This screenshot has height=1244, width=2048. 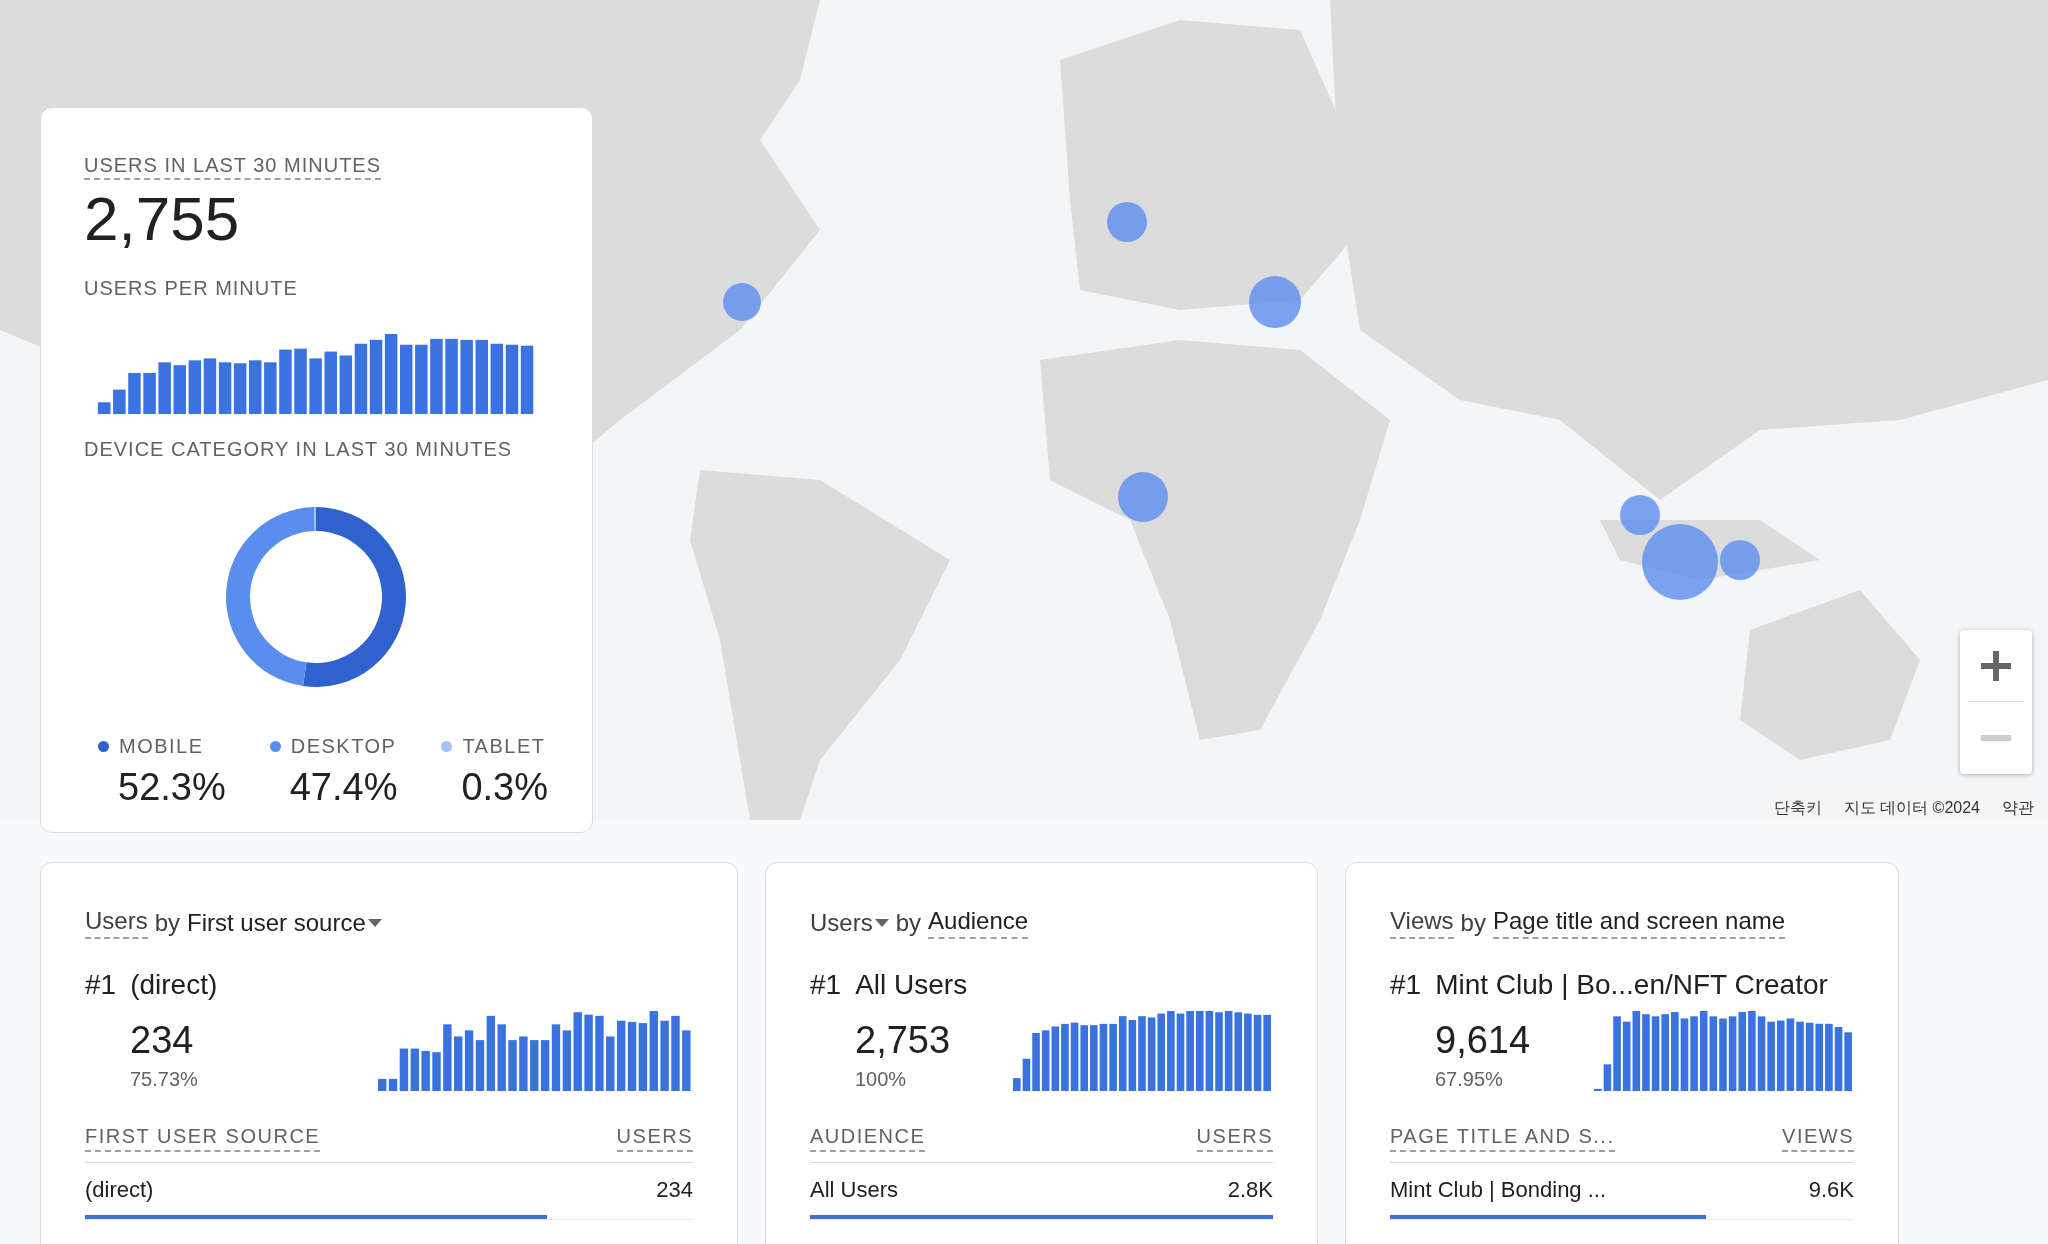 I want to click on table-cell: All Users, so click(x=854, y=1190).